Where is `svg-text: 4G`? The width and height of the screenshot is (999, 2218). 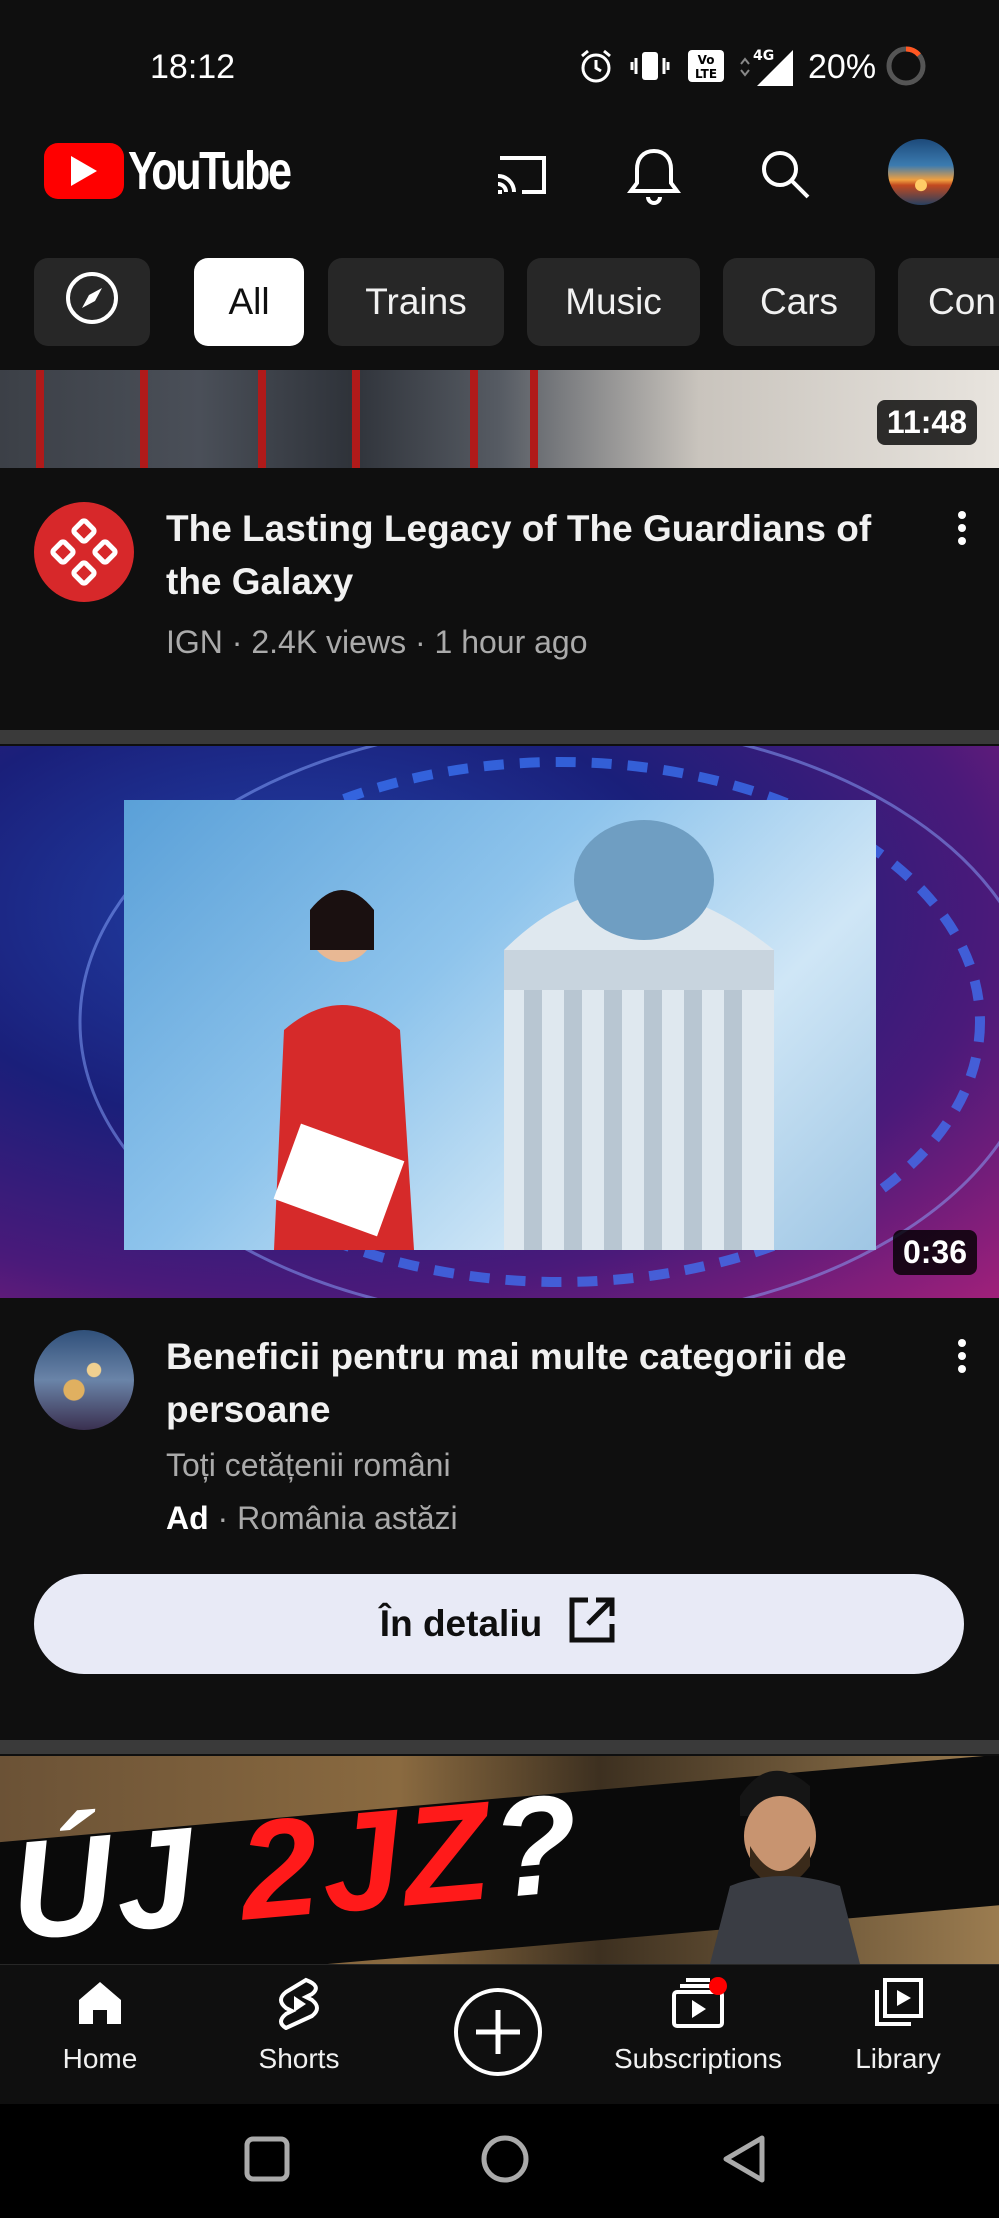 svg-text: 4G is located at coordinates (763, 56).